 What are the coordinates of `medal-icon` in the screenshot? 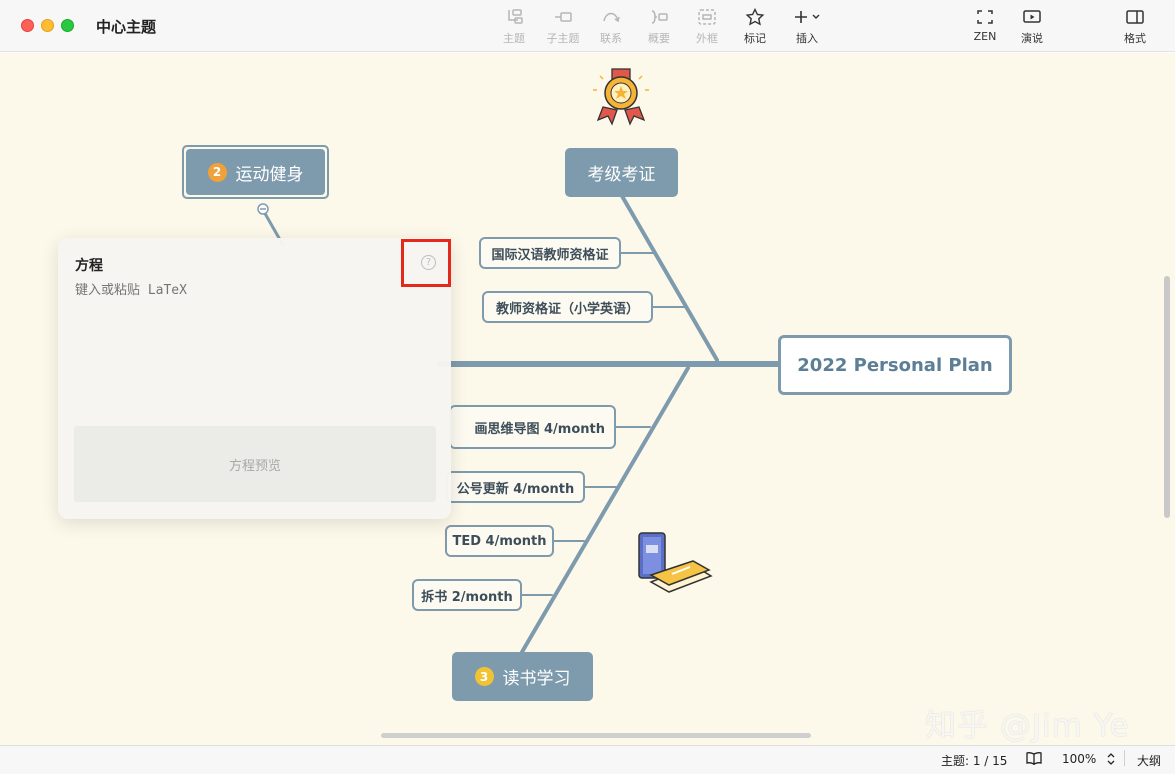 It's located at (621, 97).